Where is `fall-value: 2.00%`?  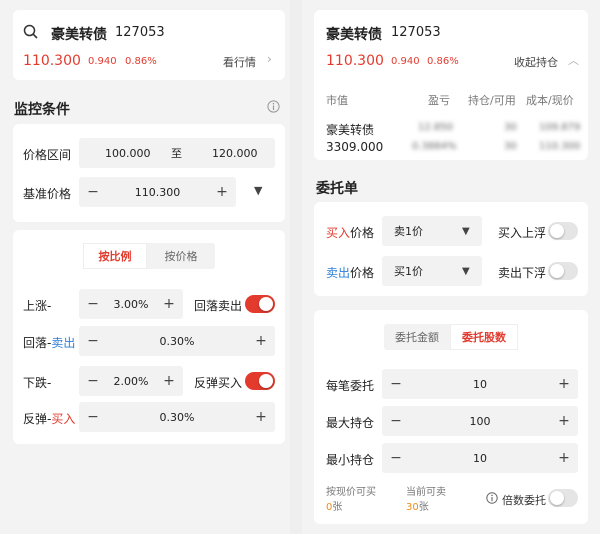
fall-value: 2.00% is located at coordinates (131, 381).